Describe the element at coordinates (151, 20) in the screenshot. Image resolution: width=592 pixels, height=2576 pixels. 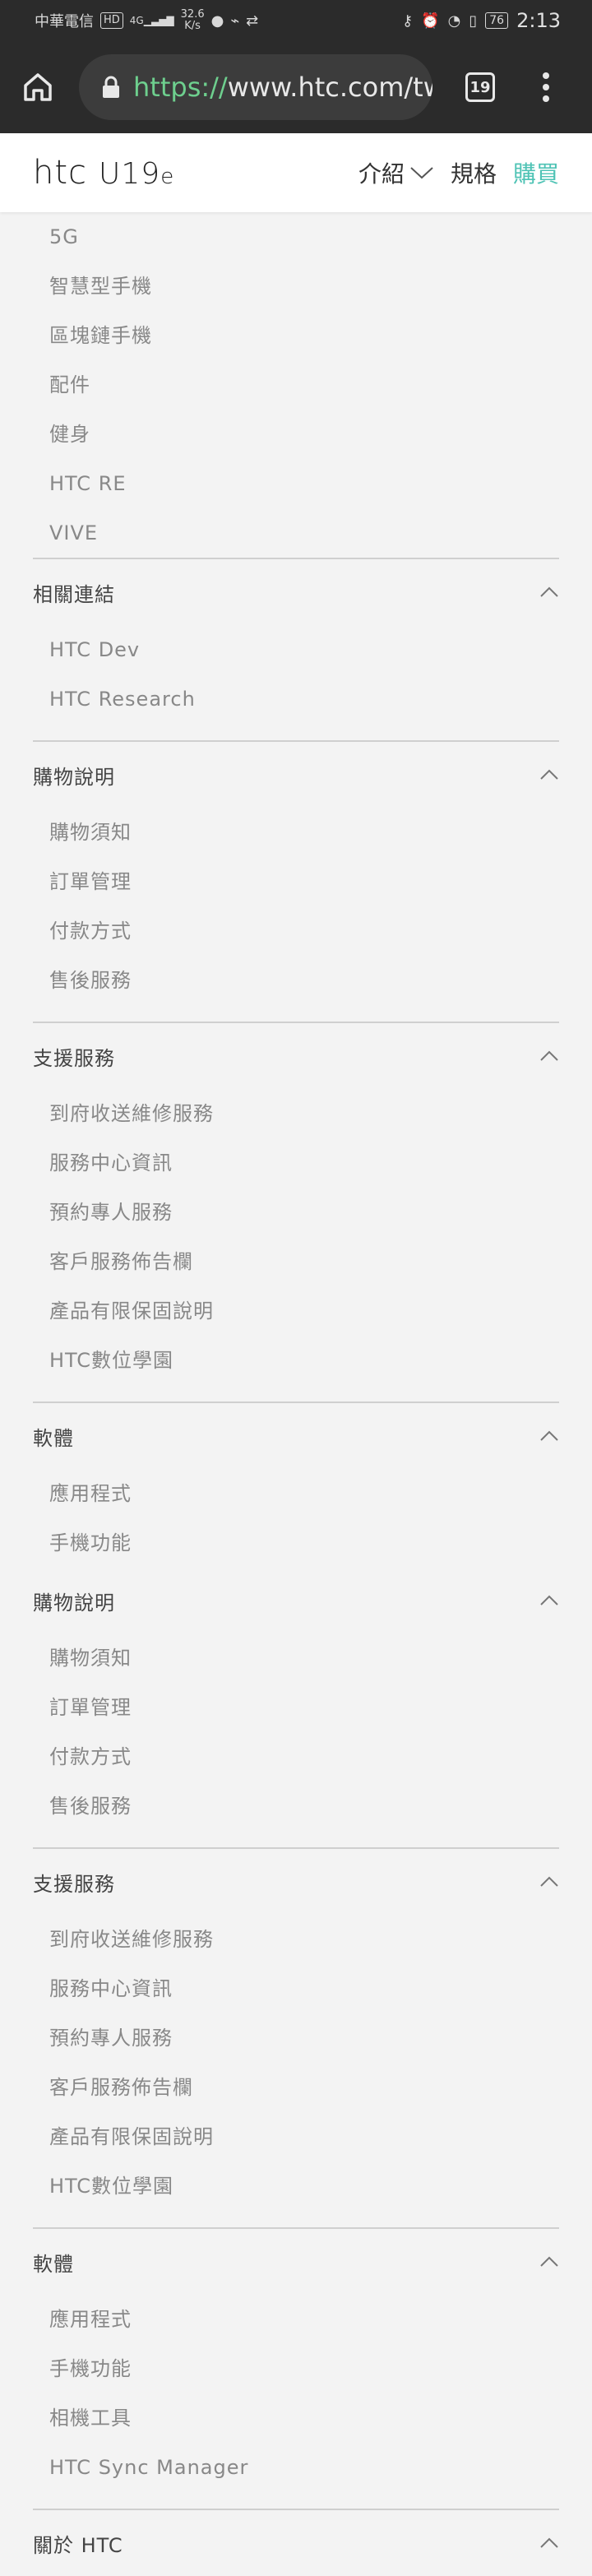
I see `signal-icon: 4G▁▃▅▇` at that location.